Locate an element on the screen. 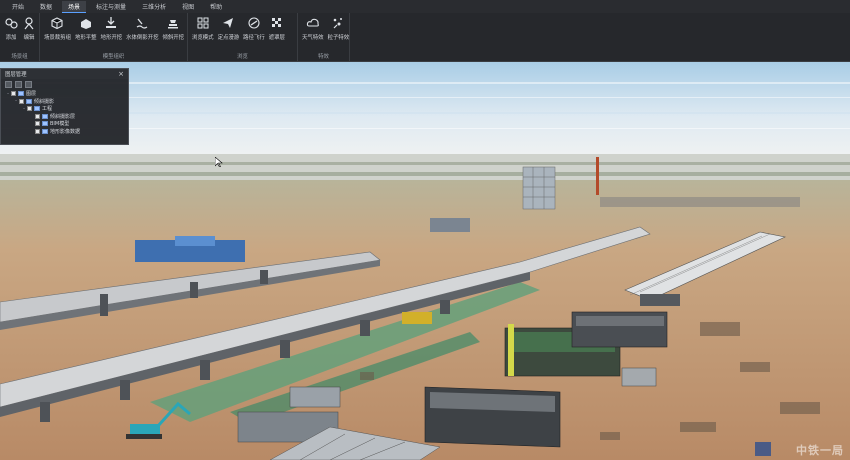 This screenshot has height=460, width=850. menu-tab: 帮助 is located at coordinates (216, 6).